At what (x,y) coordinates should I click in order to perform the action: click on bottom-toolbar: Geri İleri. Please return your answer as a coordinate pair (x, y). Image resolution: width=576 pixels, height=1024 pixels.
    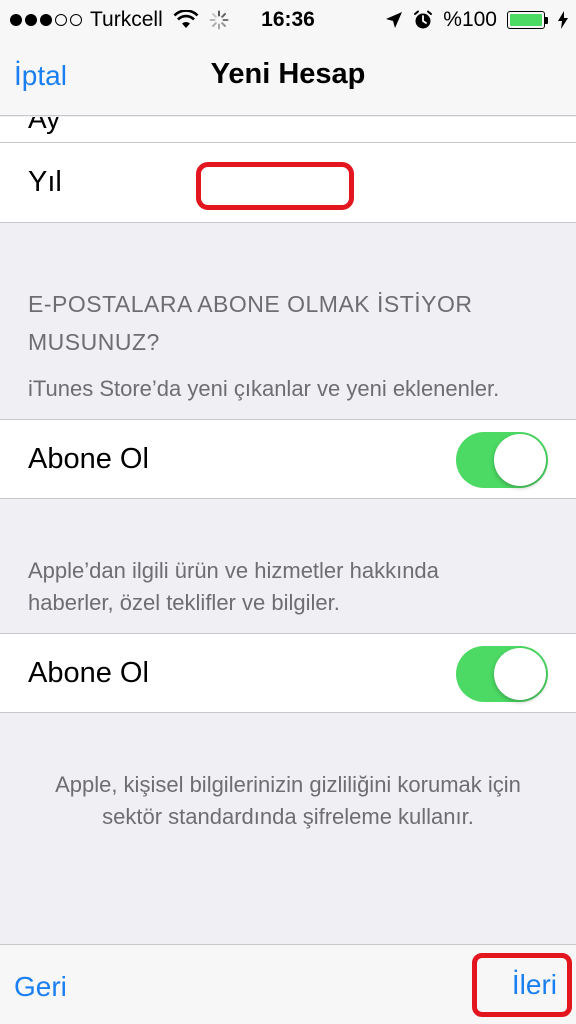
    Looking at the image, I should click on (288, 984).